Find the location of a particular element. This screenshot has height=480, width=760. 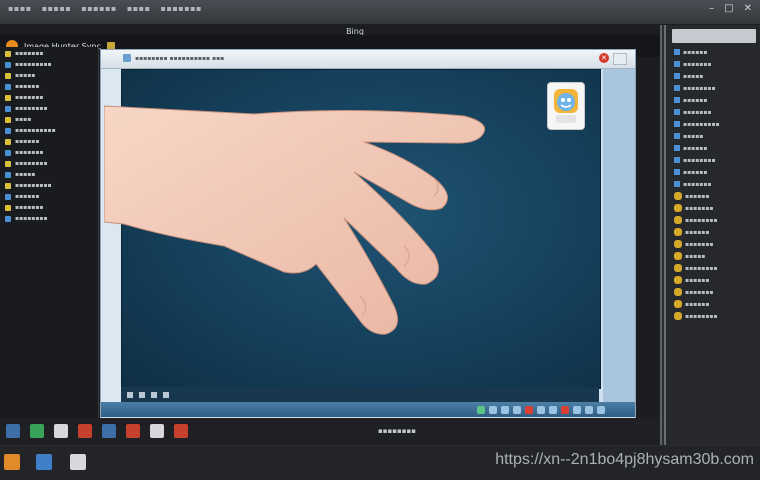

window-close-button: ✕ is located at coordinates (604, 58).